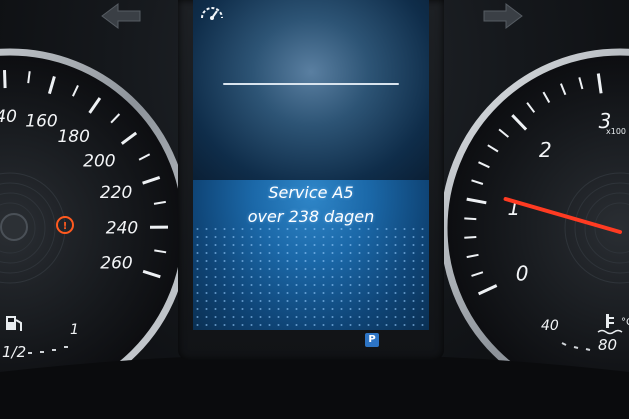  I want to click on celsius-label: °C, so click(625, 322).